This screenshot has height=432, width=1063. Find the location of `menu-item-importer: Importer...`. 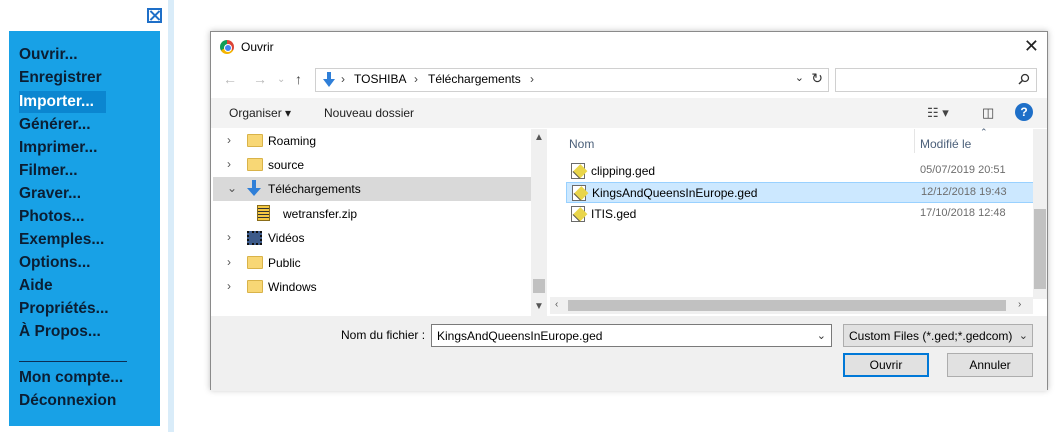

menu-item-importer: Importer... is located at coordinates (62, 102).